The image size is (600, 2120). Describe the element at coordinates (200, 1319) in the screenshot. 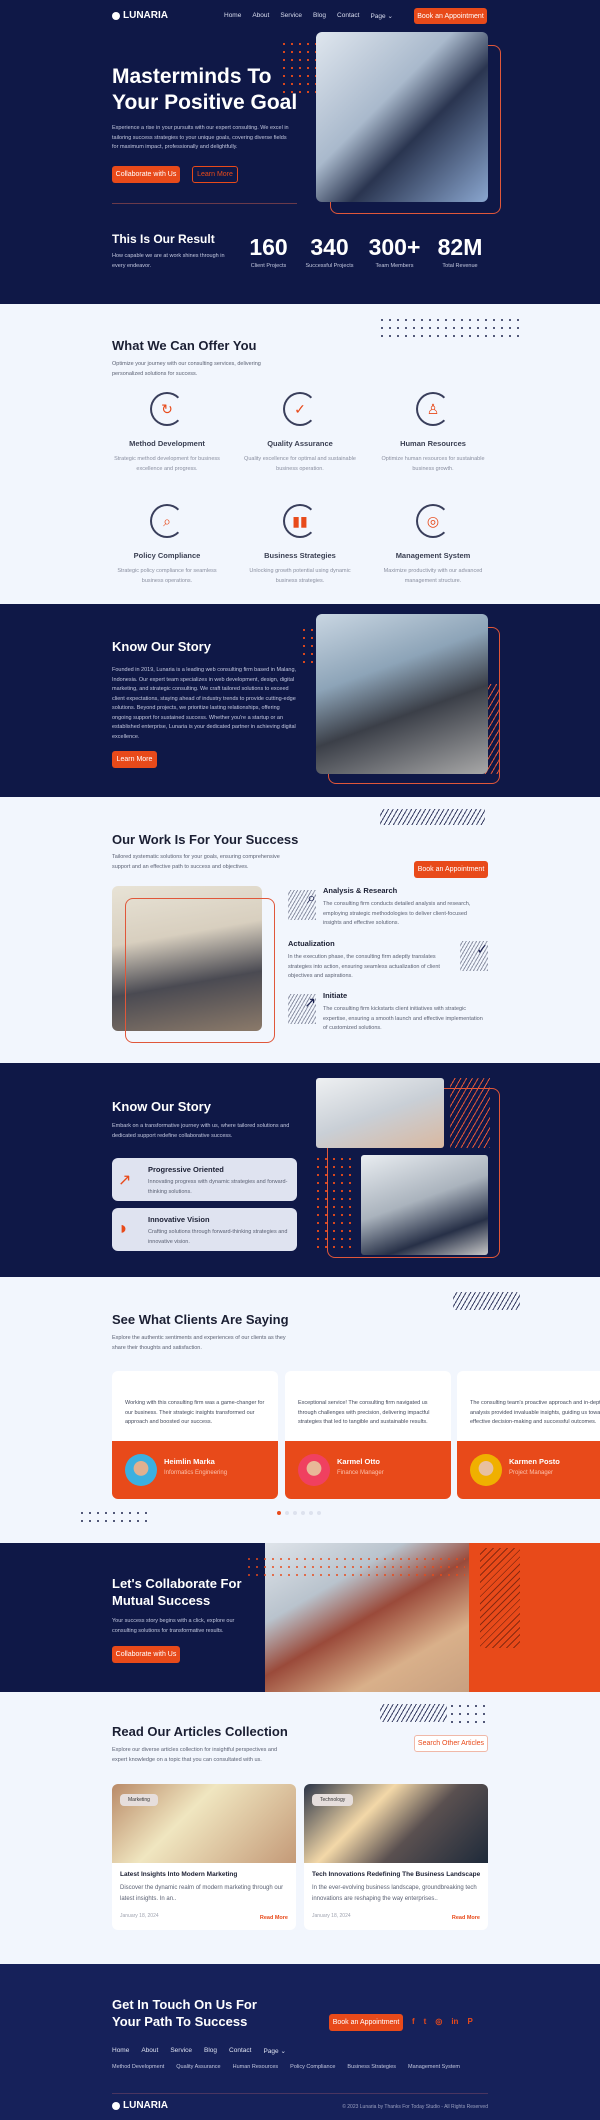

I see `testimonials-title: See What Clients Are Saying` at that location.